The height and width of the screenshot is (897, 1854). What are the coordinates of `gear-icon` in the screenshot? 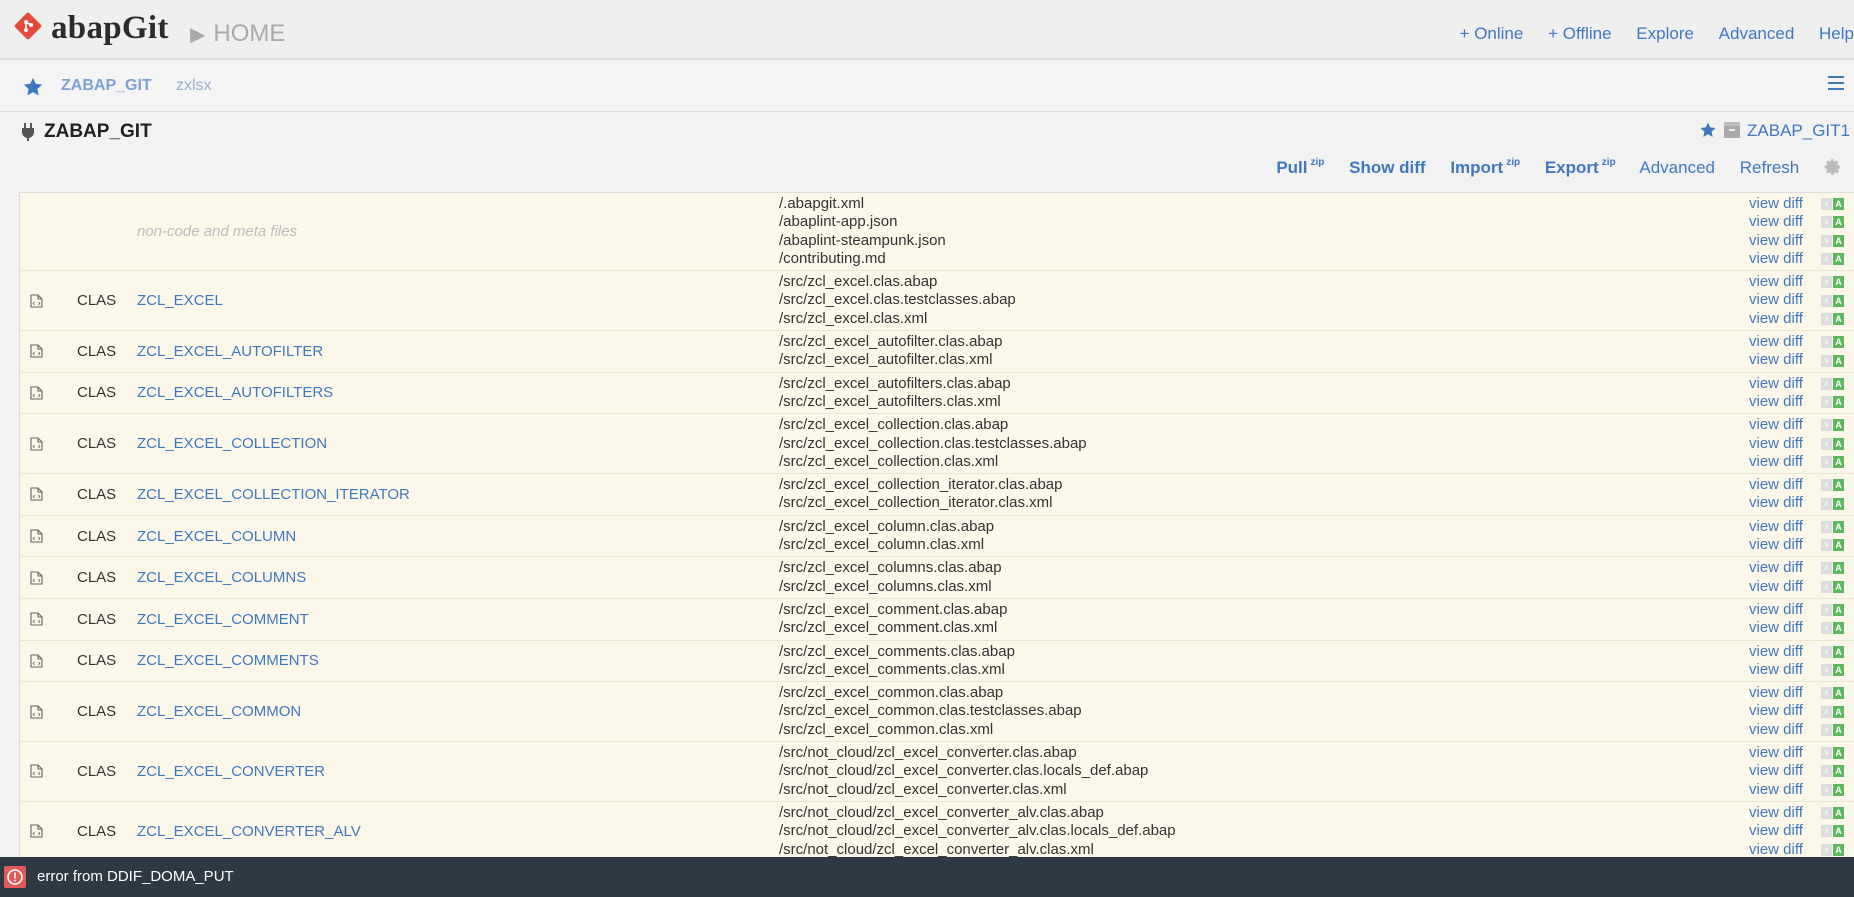 It's located at (1833, 167).